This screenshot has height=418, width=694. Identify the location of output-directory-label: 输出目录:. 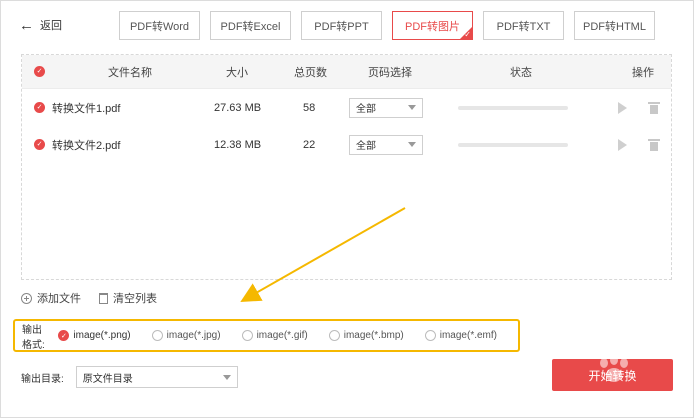
(42, 379).